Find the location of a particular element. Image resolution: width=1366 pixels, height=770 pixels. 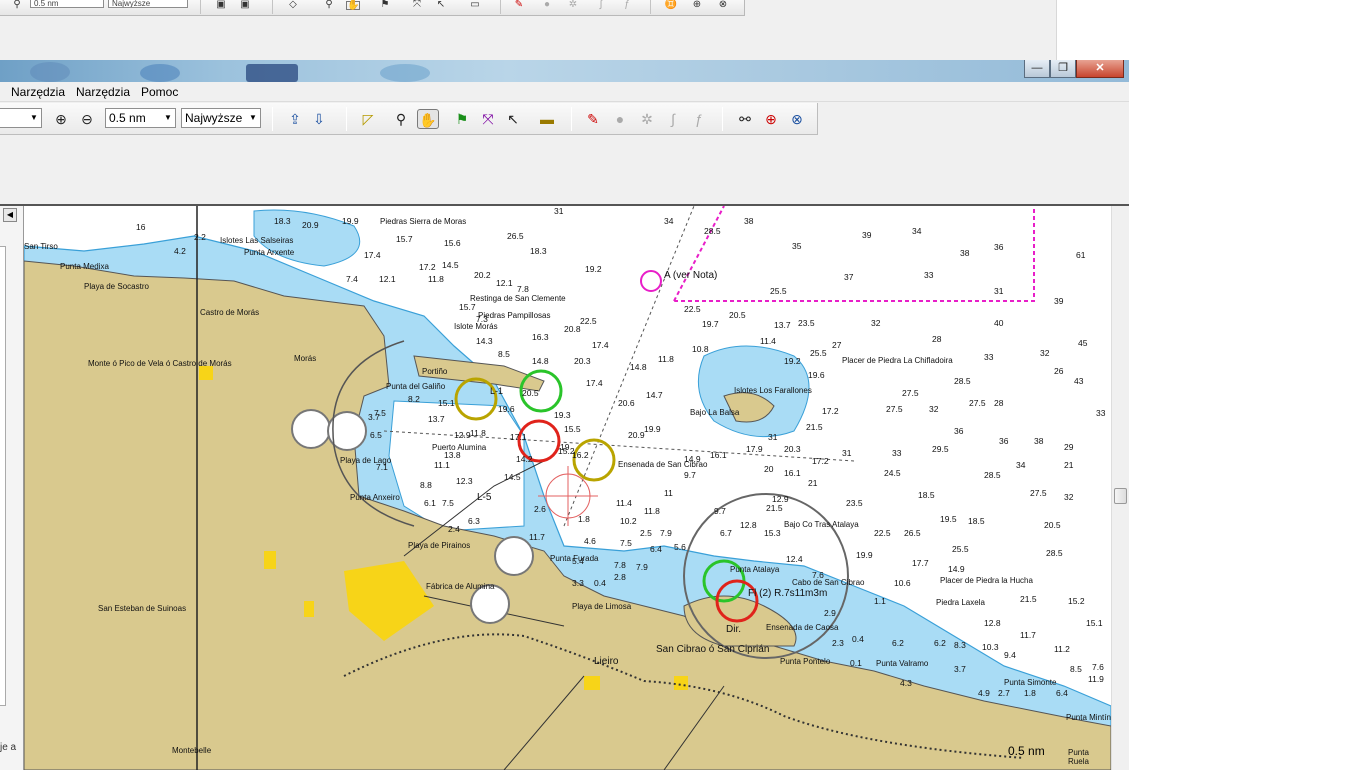

ruler-icon: ▬ is located at coordinates (547, 119).